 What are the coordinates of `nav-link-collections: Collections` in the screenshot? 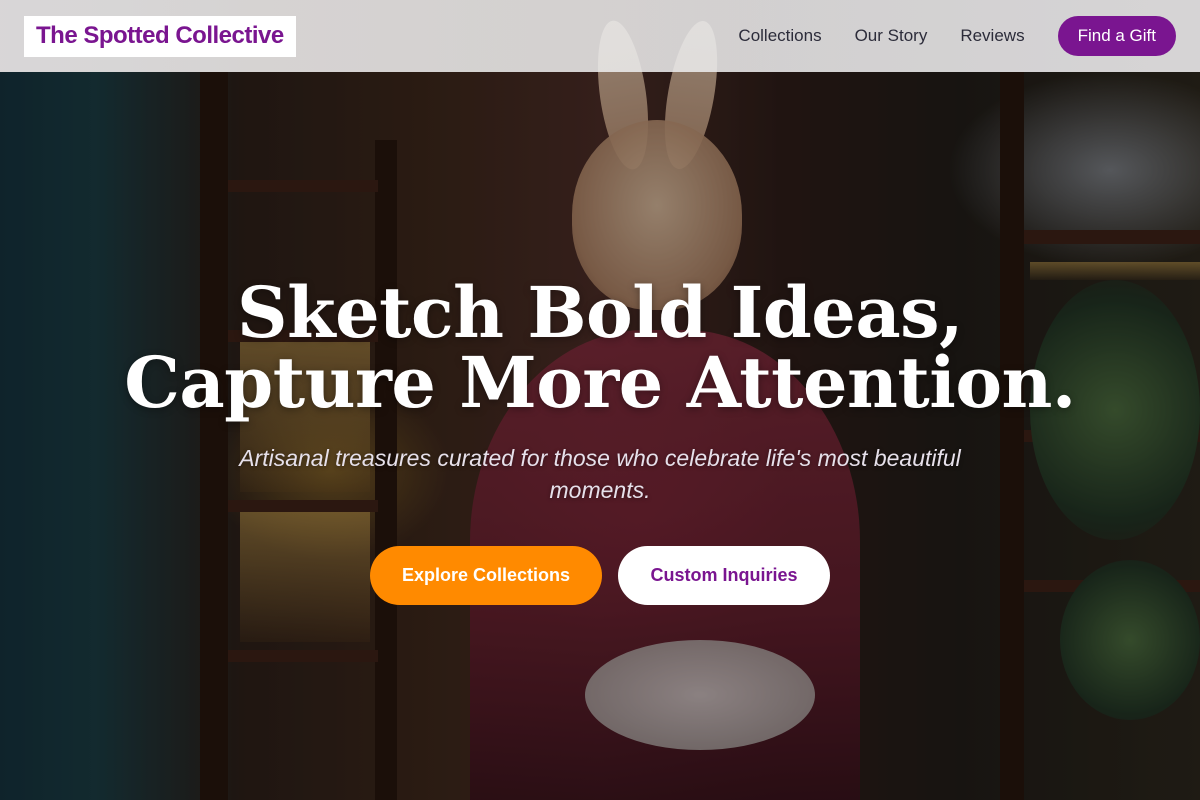 It's located at (779, 36).